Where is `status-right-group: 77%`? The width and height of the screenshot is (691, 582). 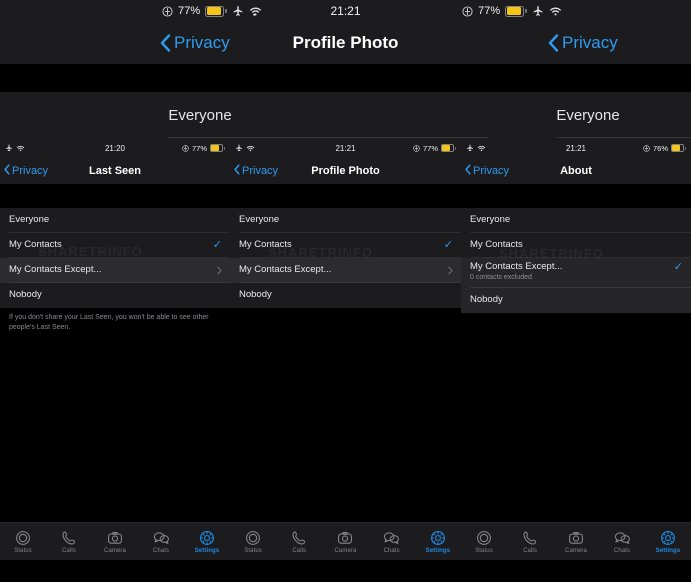
status-right-group: 77% is located at coordinates (512, 11).